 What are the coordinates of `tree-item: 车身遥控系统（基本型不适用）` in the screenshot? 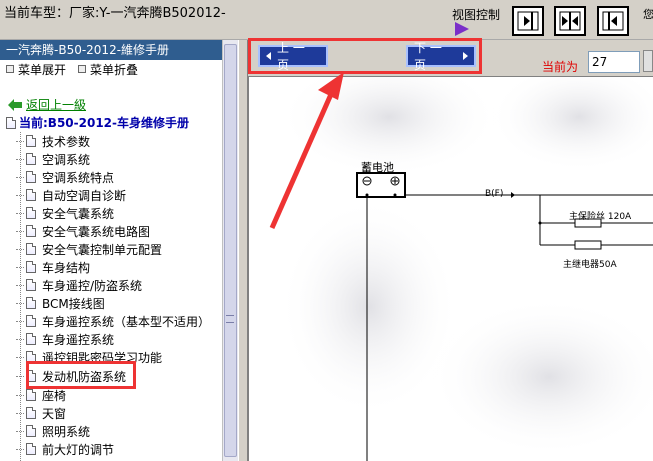 It's located at (113, 321).